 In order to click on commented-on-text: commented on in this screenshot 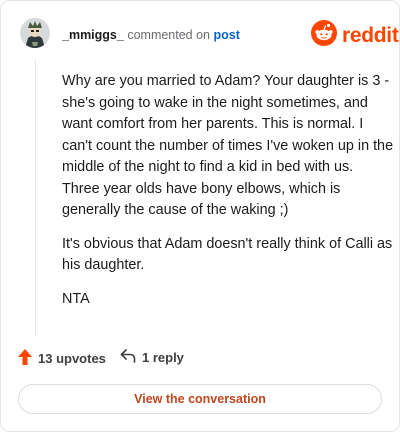, I will do `click(169, 35)`.